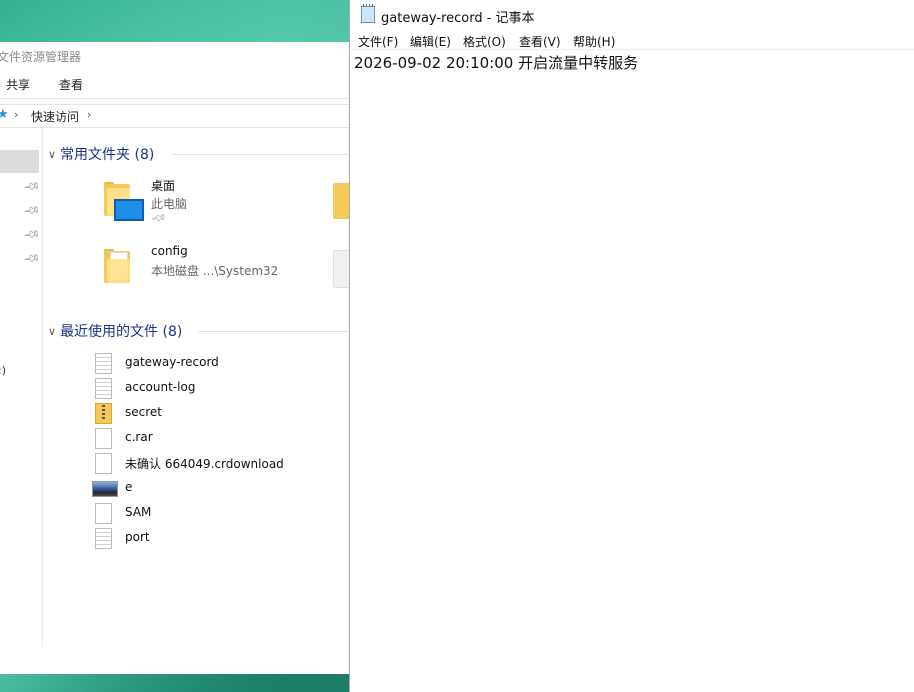 This screenshot has height=692, width=914. What do you see at coordinates (378, 41) in the screenshot?
I see `menu-file: 文件(F)` at bounding box center [378, 41].